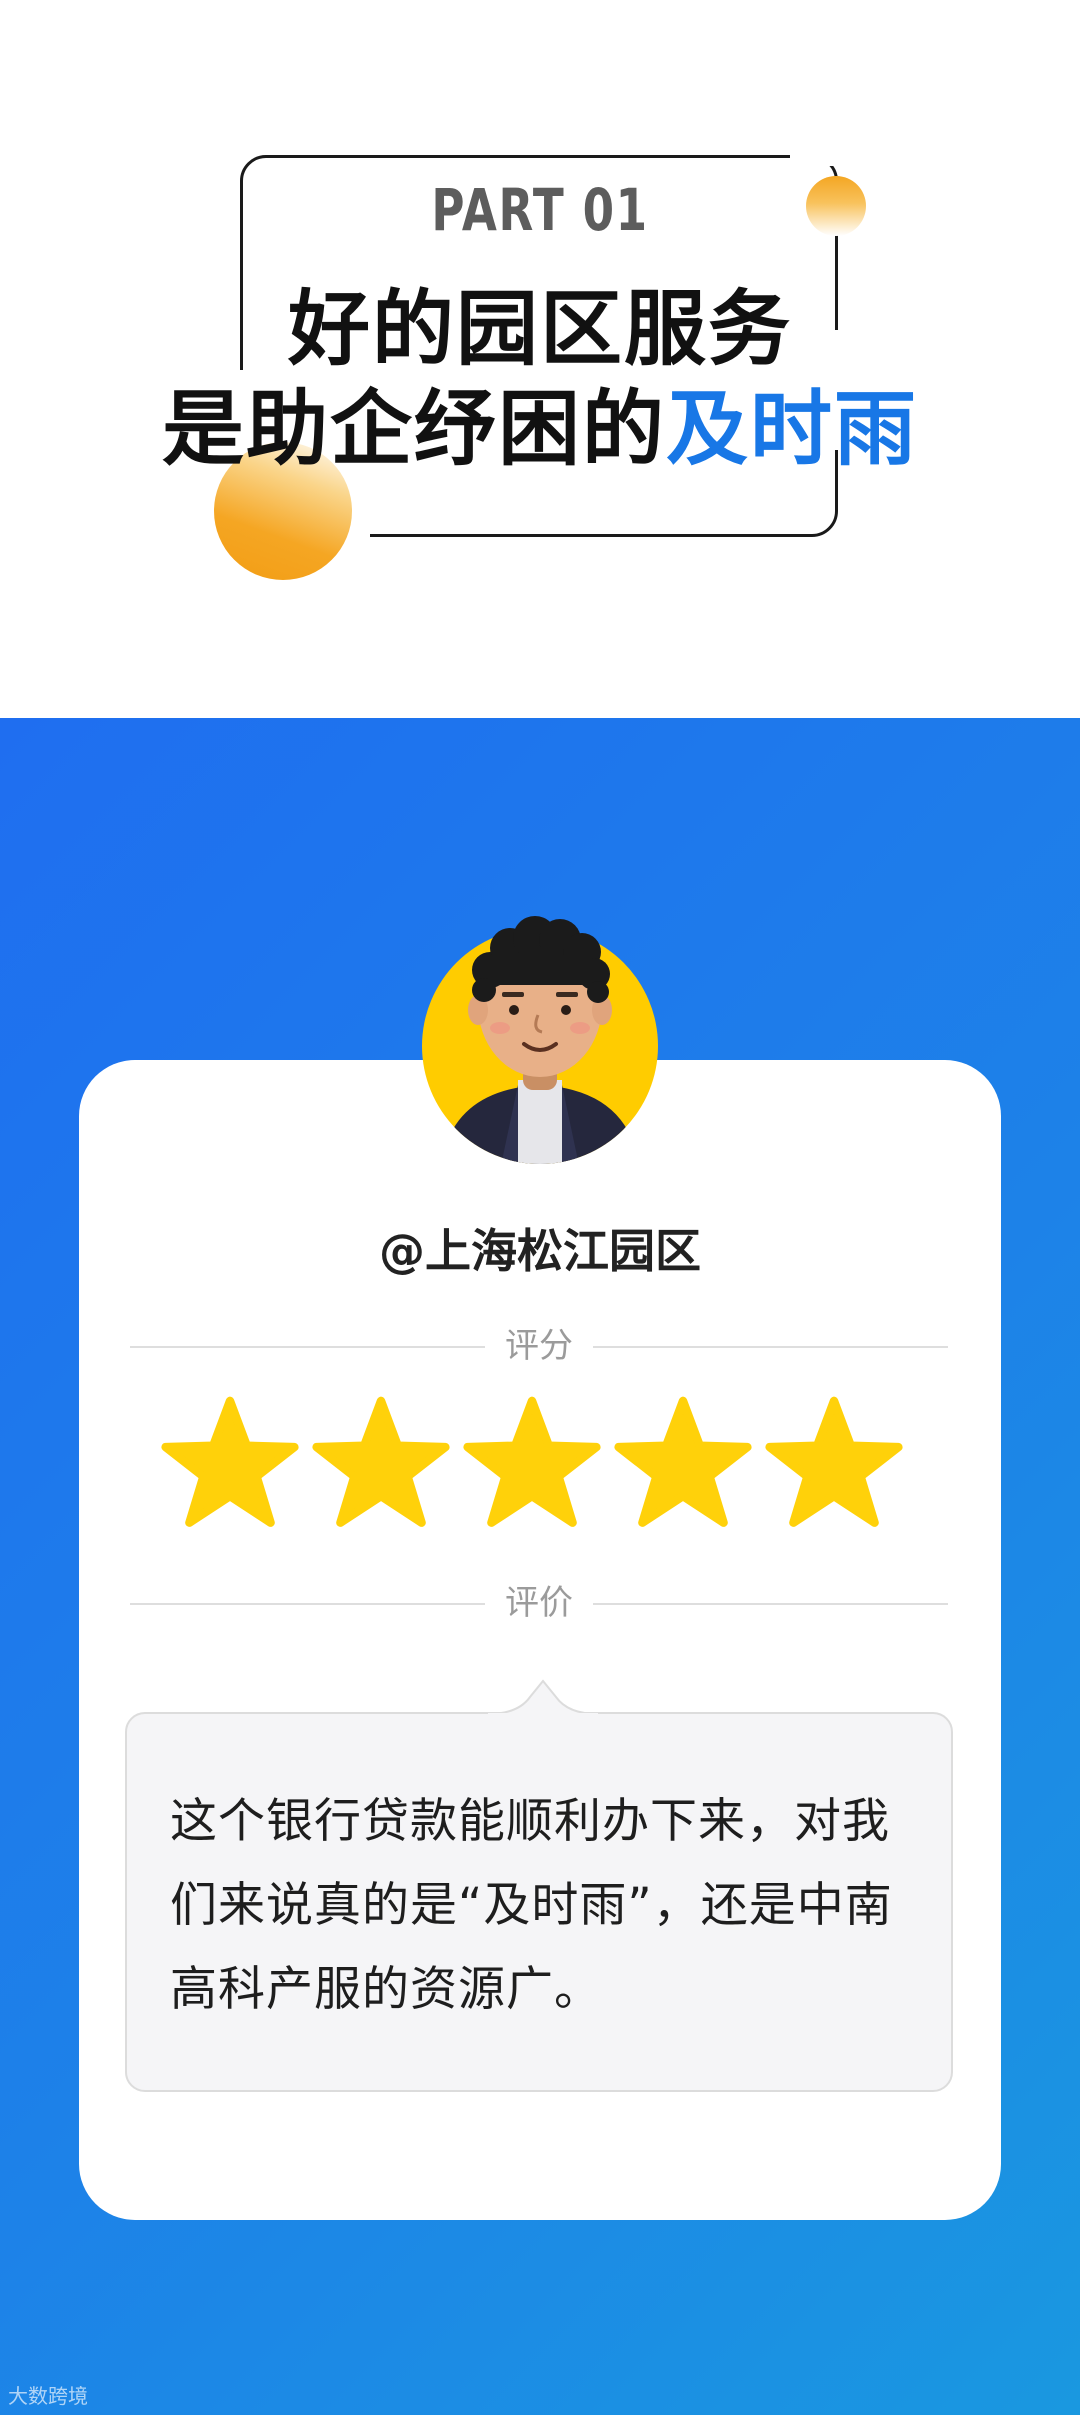 This screenshot has height=2415, width=1080. What do you see at coordinates (543, 1697) in the screenshot?
I see `bubble-notch` at bounding box center [543, 1697].